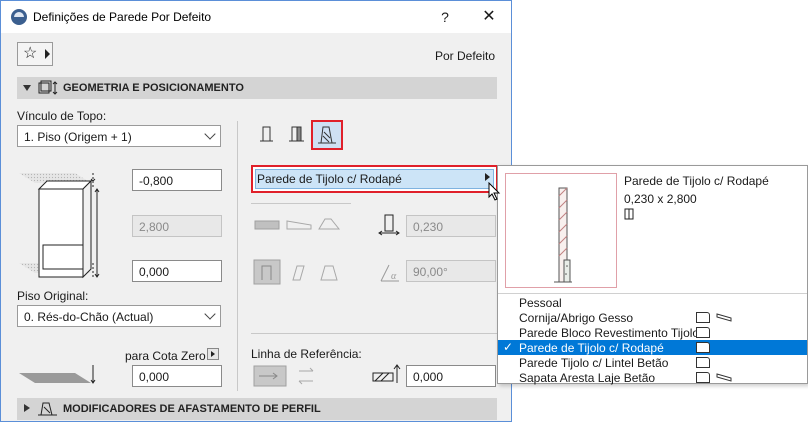 The width and height of the screenshot is (808, 422). What do you see at coordinates (629, 214) in the screenshot?
I see `composite-structure-icon` at bounding box center [629, 214].